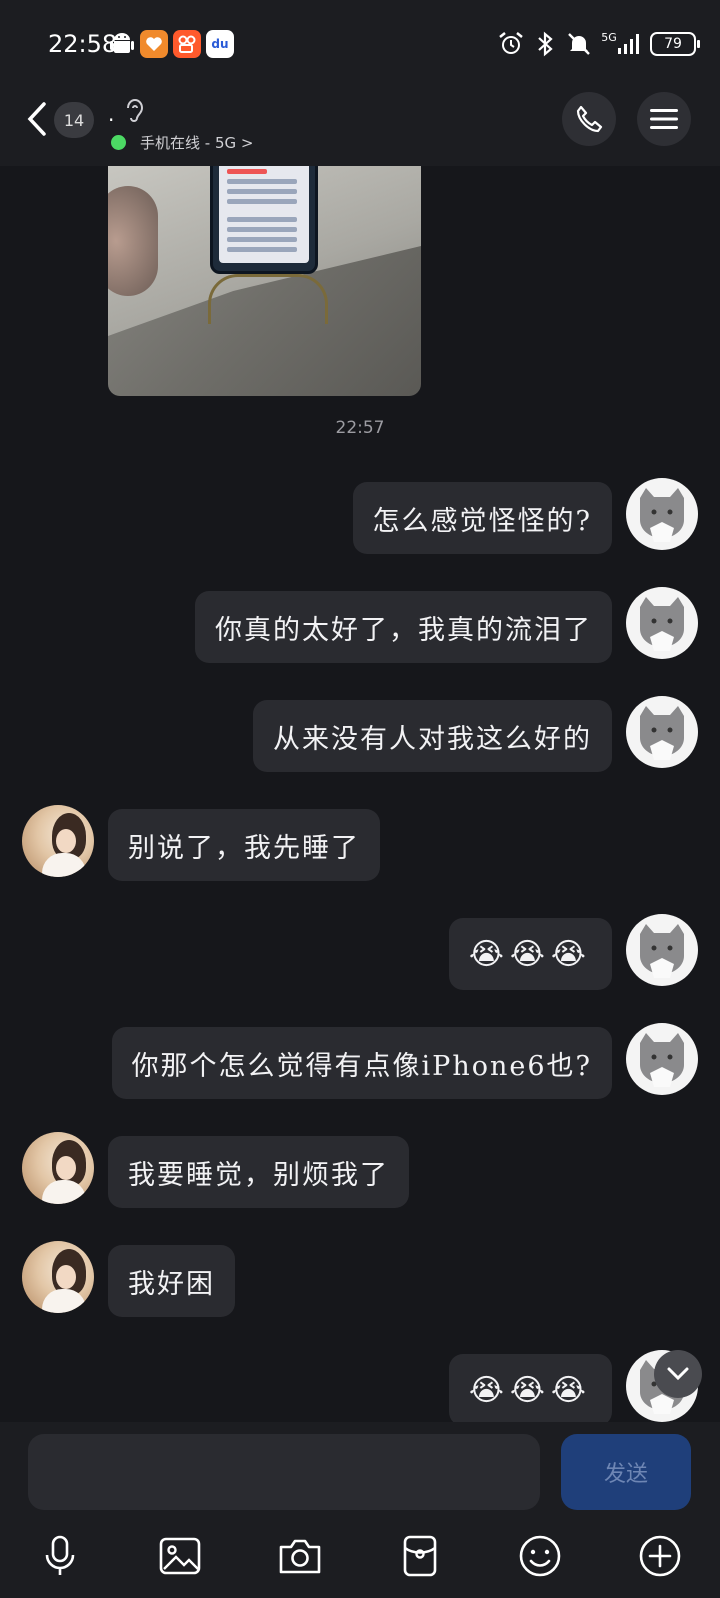 The width and height of the screenshot is (720, 1598). What do you see at coordinates (540, 1556) in the screenshot?
I see `emoji-icon` at bounding box center [540, 1556].